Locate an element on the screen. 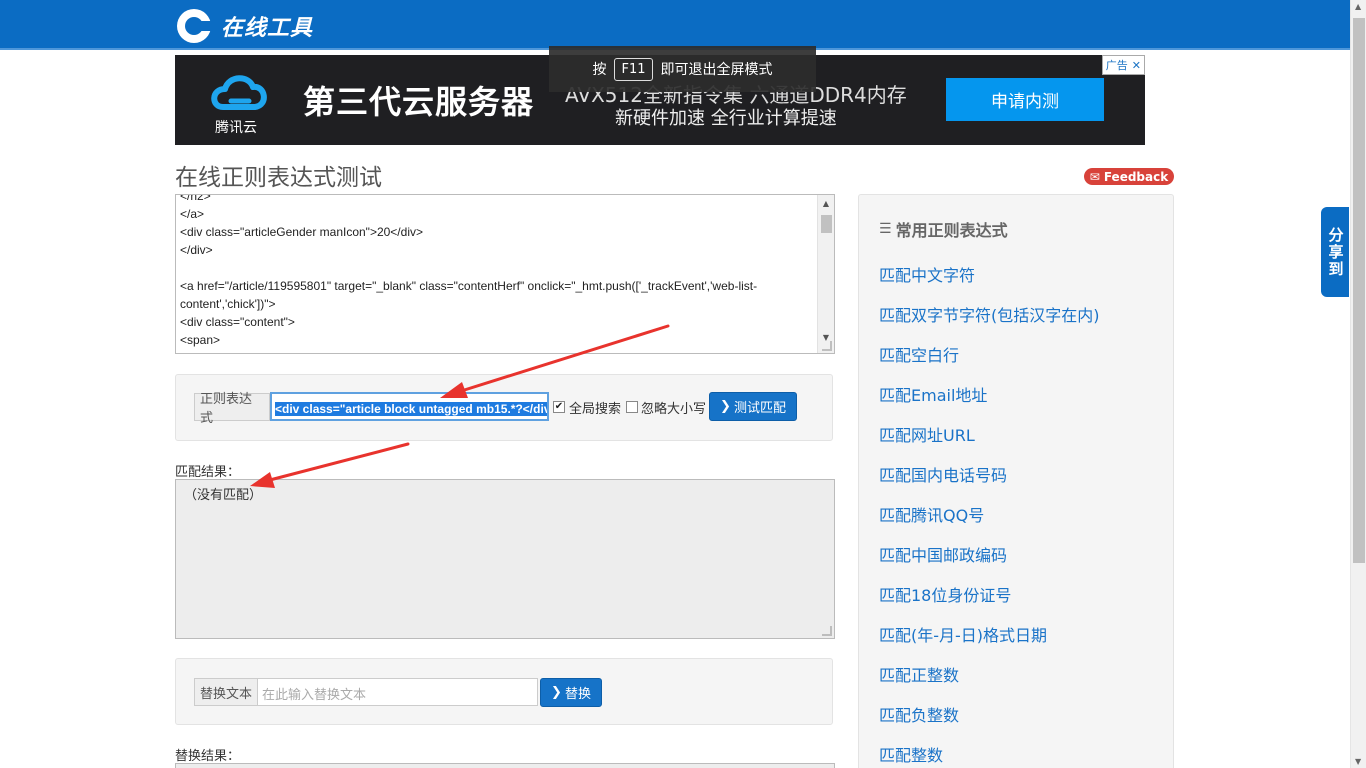  fullscreen-hint: 按 F11 即可退出全屏模式 is located at coordinates (682, 69).